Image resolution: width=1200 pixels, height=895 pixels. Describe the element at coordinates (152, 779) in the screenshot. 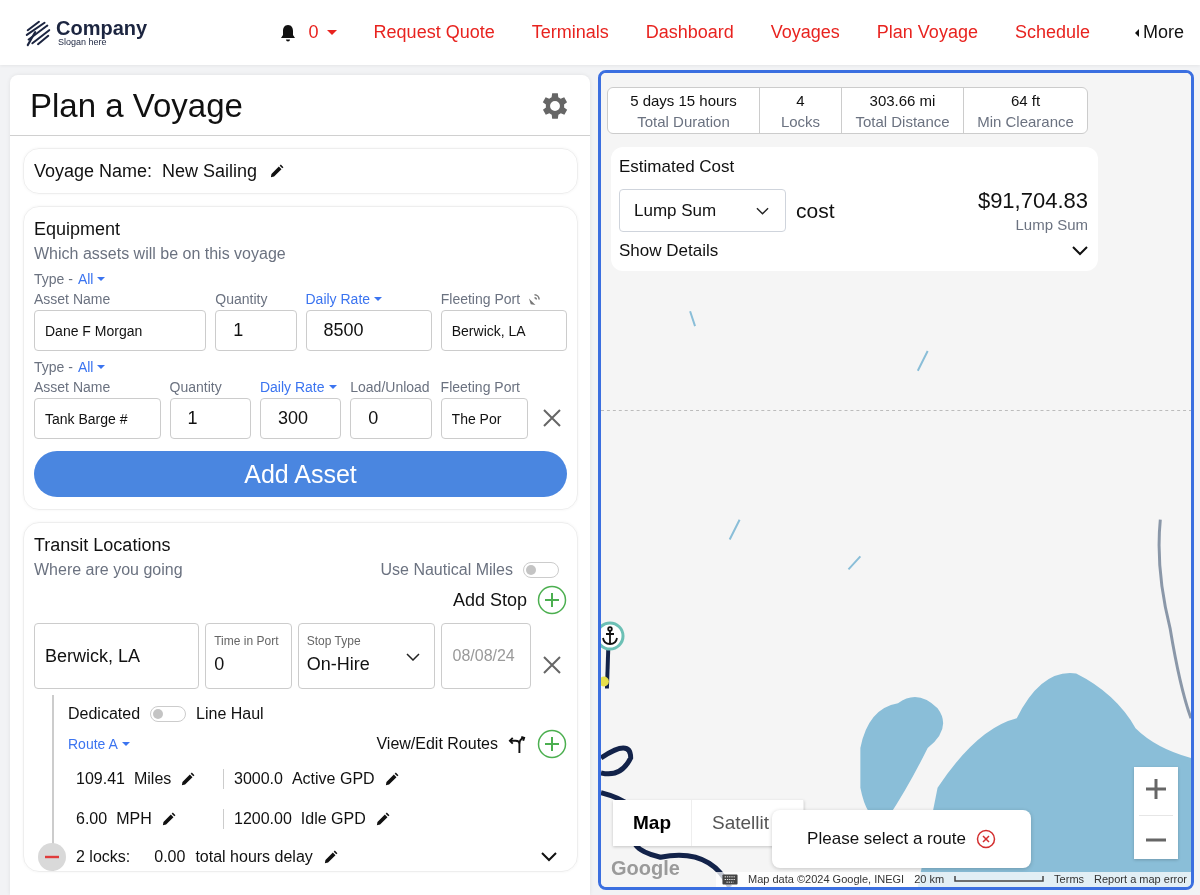

I see `metric-unit: Miles` at that location.